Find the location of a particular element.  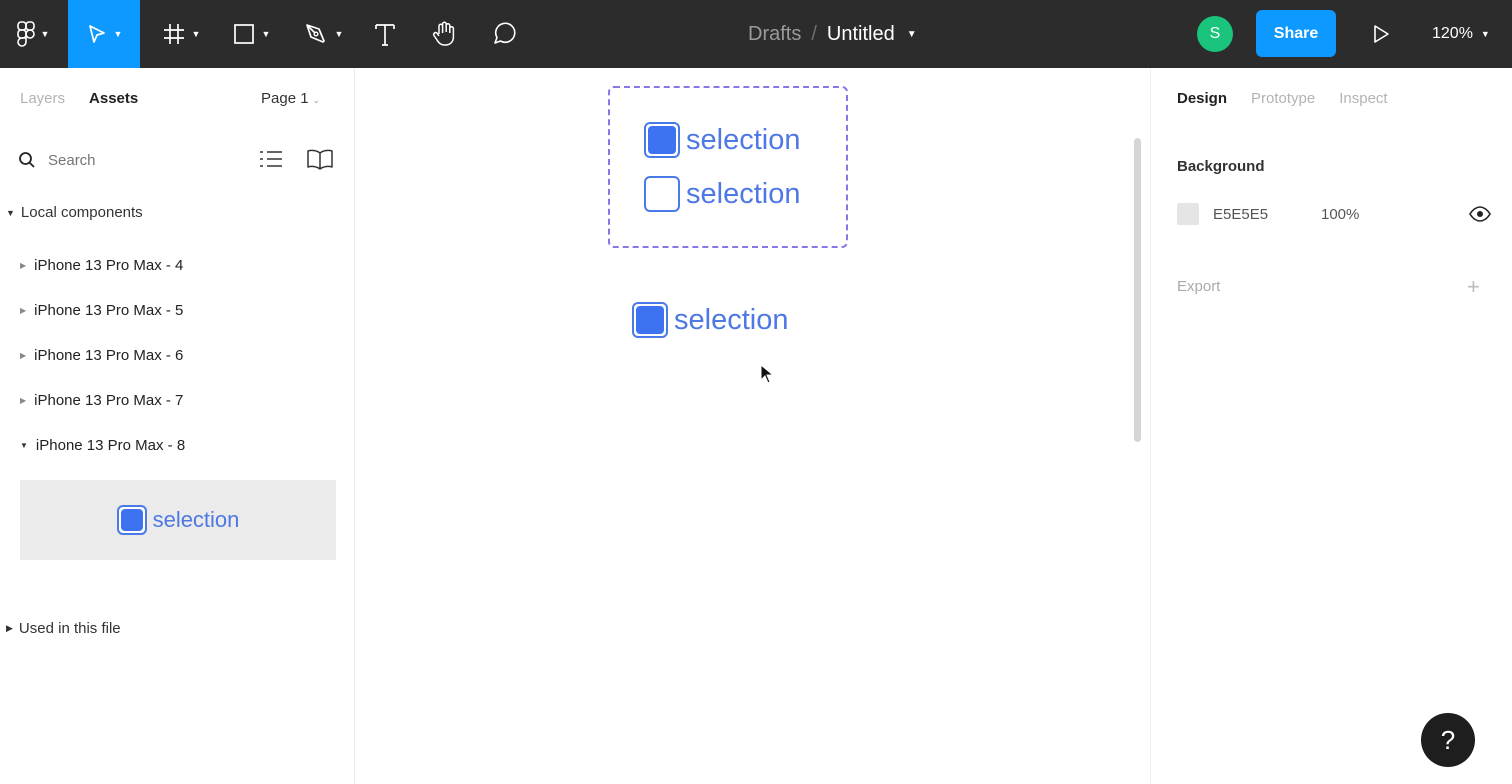

move-tool-button: ▼ is located at coordinates (104, 34).